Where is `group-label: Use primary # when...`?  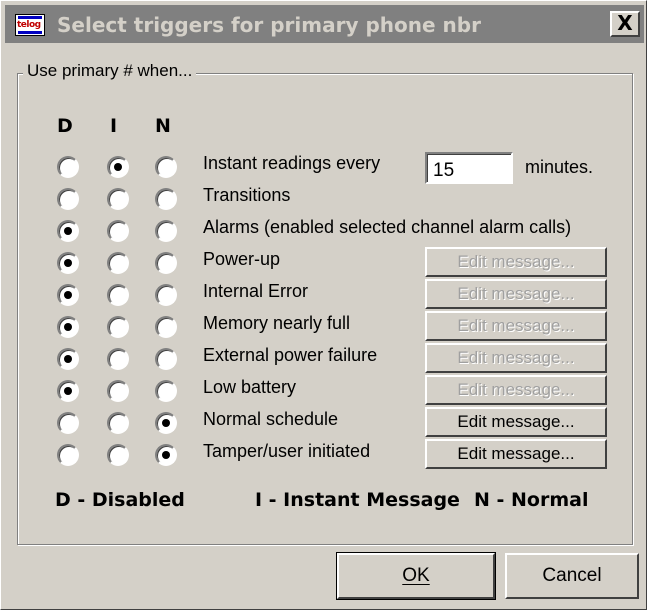
group-label: Use primary # when... is located at coordinates (110, 71).